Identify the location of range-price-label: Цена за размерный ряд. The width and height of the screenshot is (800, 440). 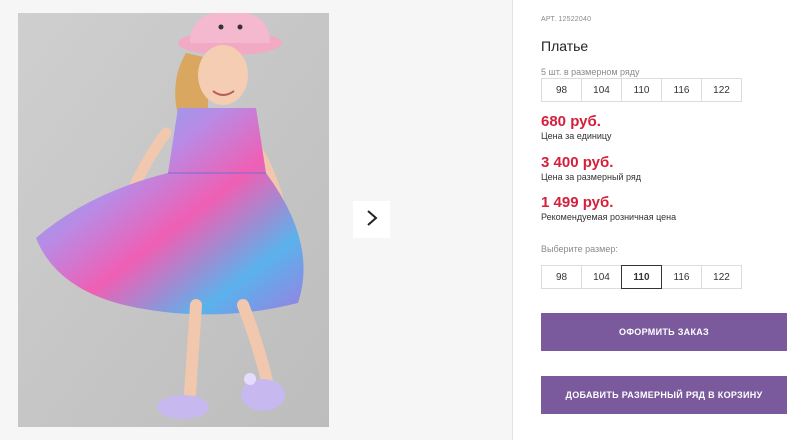
(591, 177).